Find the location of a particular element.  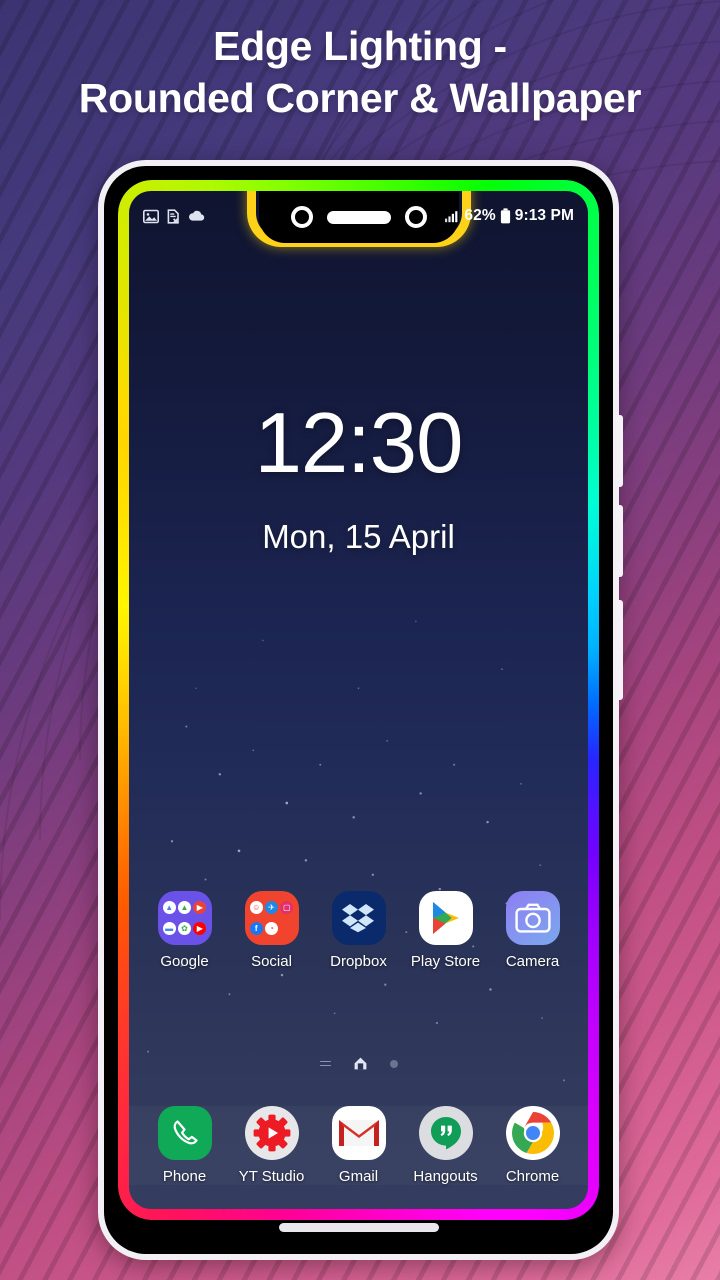

status-bar-time: 9:13 PM is located at coordinates (544, 215).